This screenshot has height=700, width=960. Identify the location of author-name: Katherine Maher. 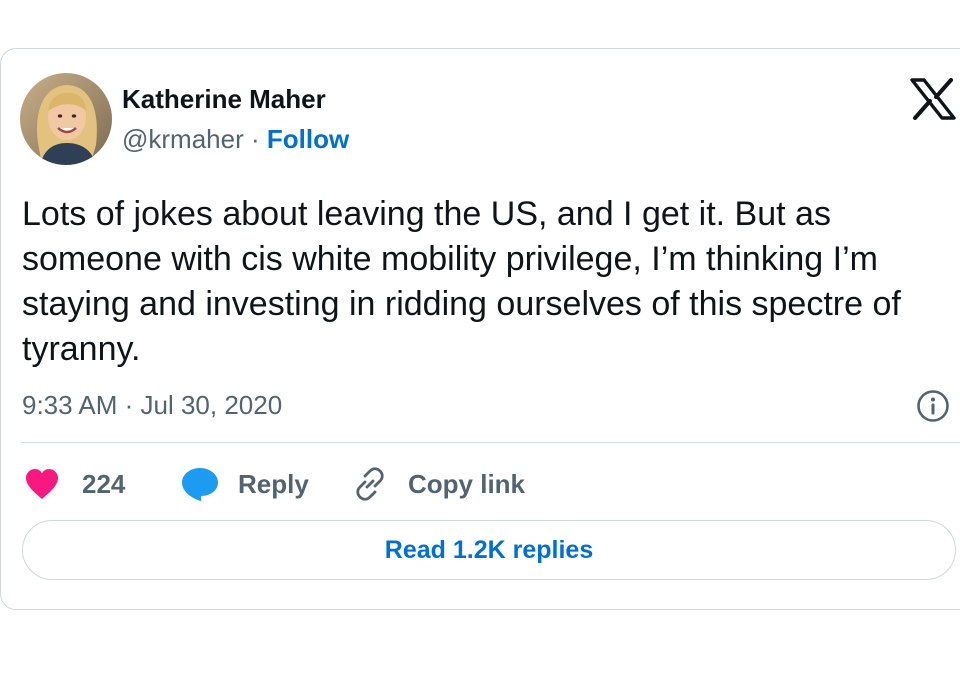
(224, 99).